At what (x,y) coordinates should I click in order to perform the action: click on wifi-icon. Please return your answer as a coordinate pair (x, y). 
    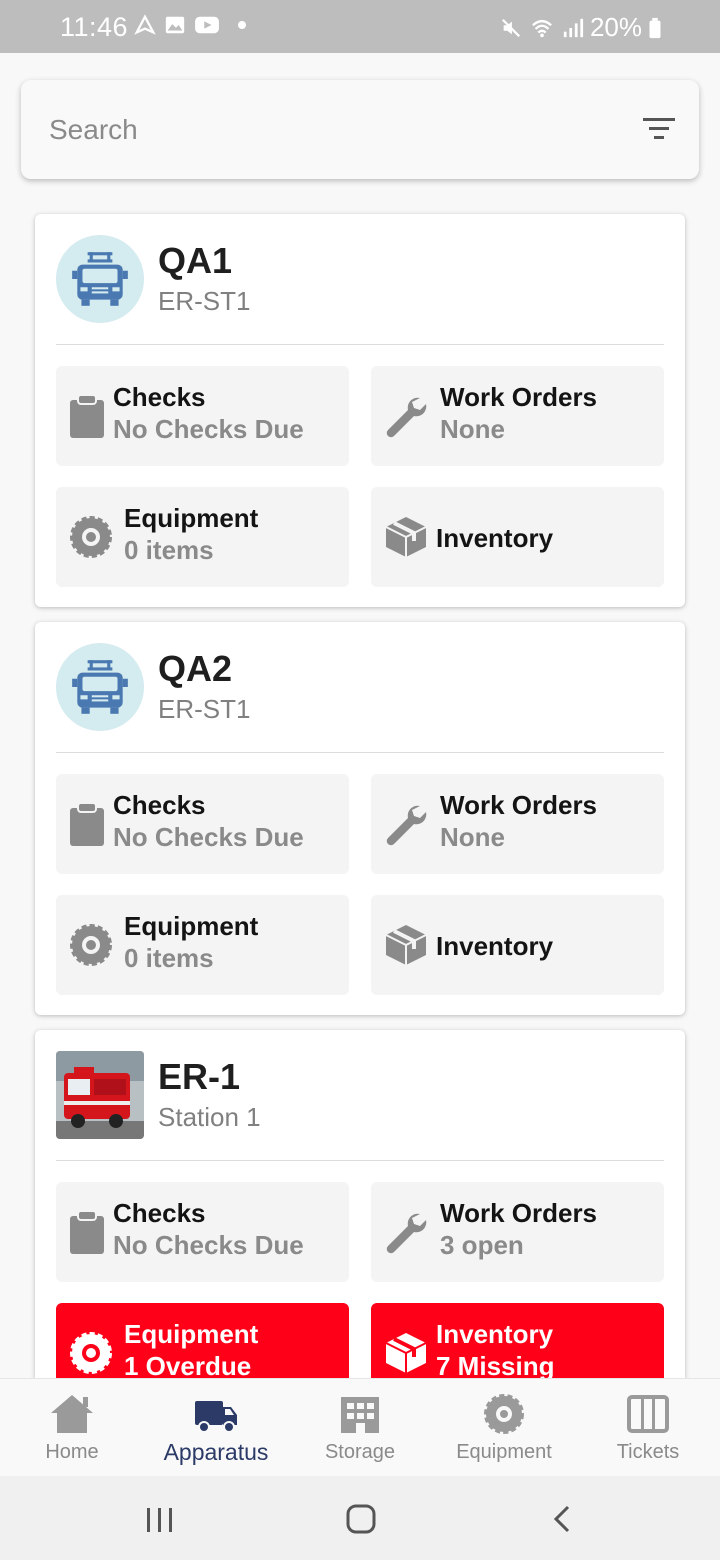
    Looking at the image, I should click on (542, 28).